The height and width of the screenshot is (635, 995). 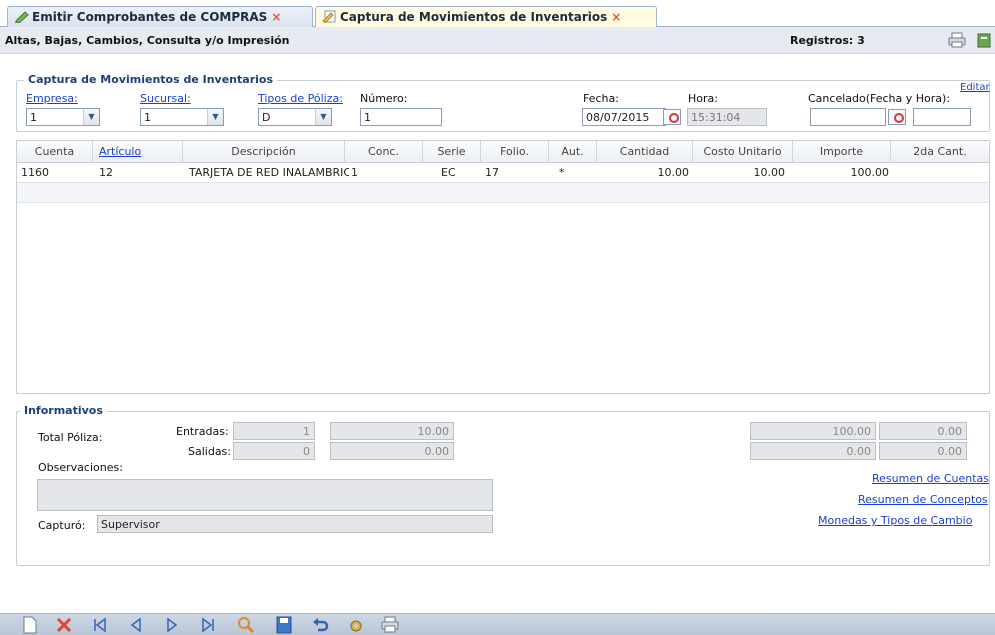 What do you see at coordinates (384, 98) in the screenshot?
I see `numero-label: Número:` at bounding box center [384, 98].